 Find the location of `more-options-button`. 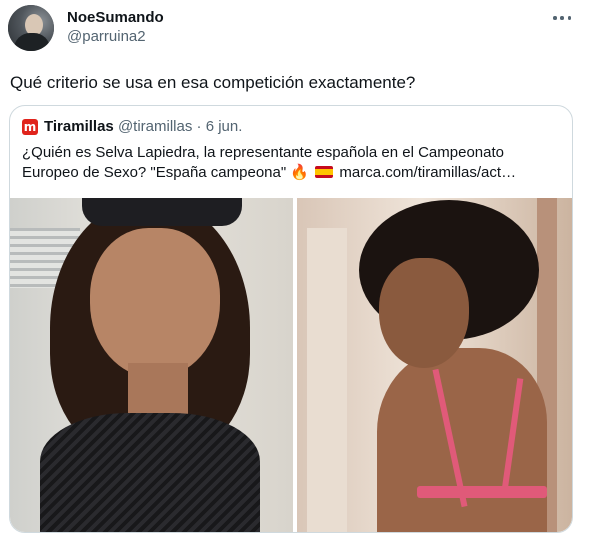

more-options-button is located at coordinates (562, 18).